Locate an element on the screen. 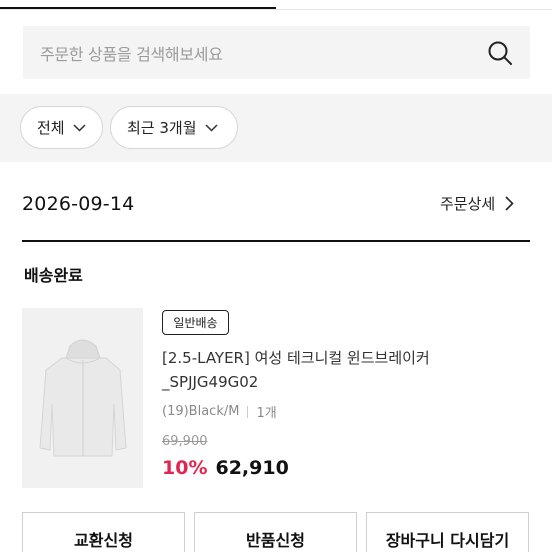  recart-label: 장바구니 다시담기 is located at coordinates (447, 540).